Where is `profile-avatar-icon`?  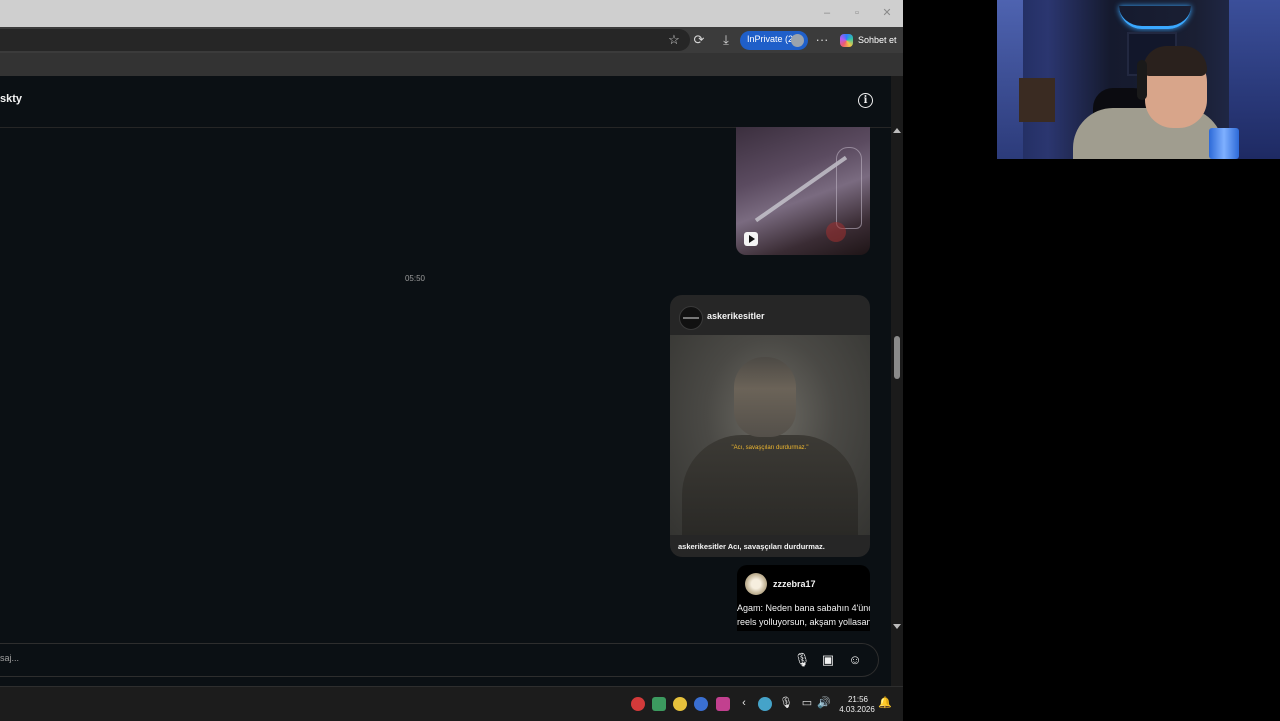 profile-avatar-icon is located at coordinates (797, 40).